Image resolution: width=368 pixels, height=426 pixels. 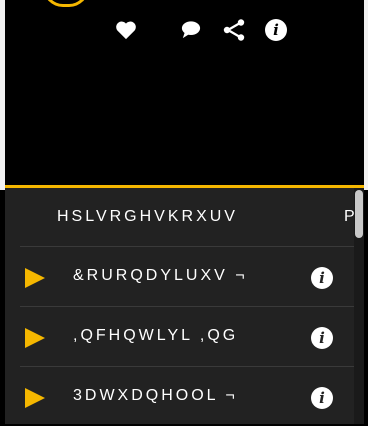 What do you see at coordinates (359, 306) in the screenshot?
I see `scrollbar` at bounding box center [359, 306].